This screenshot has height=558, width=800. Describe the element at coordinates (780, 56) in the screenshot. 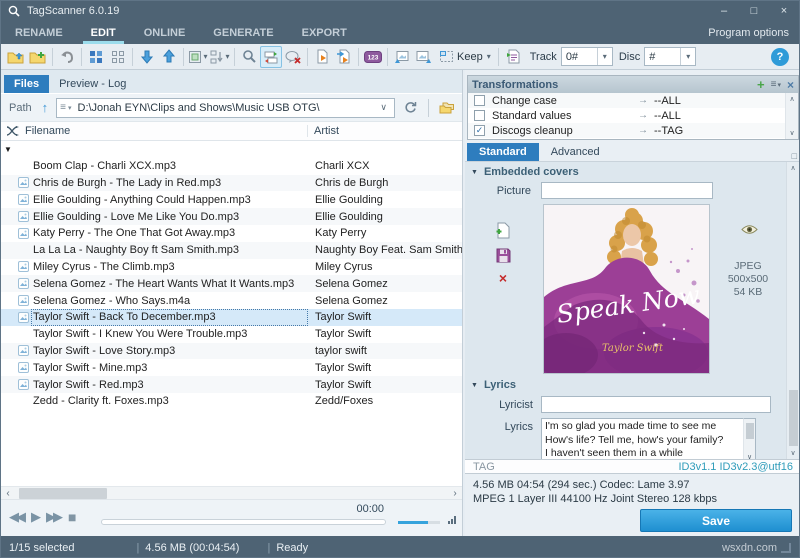

I see `help-button: ?` at that location.